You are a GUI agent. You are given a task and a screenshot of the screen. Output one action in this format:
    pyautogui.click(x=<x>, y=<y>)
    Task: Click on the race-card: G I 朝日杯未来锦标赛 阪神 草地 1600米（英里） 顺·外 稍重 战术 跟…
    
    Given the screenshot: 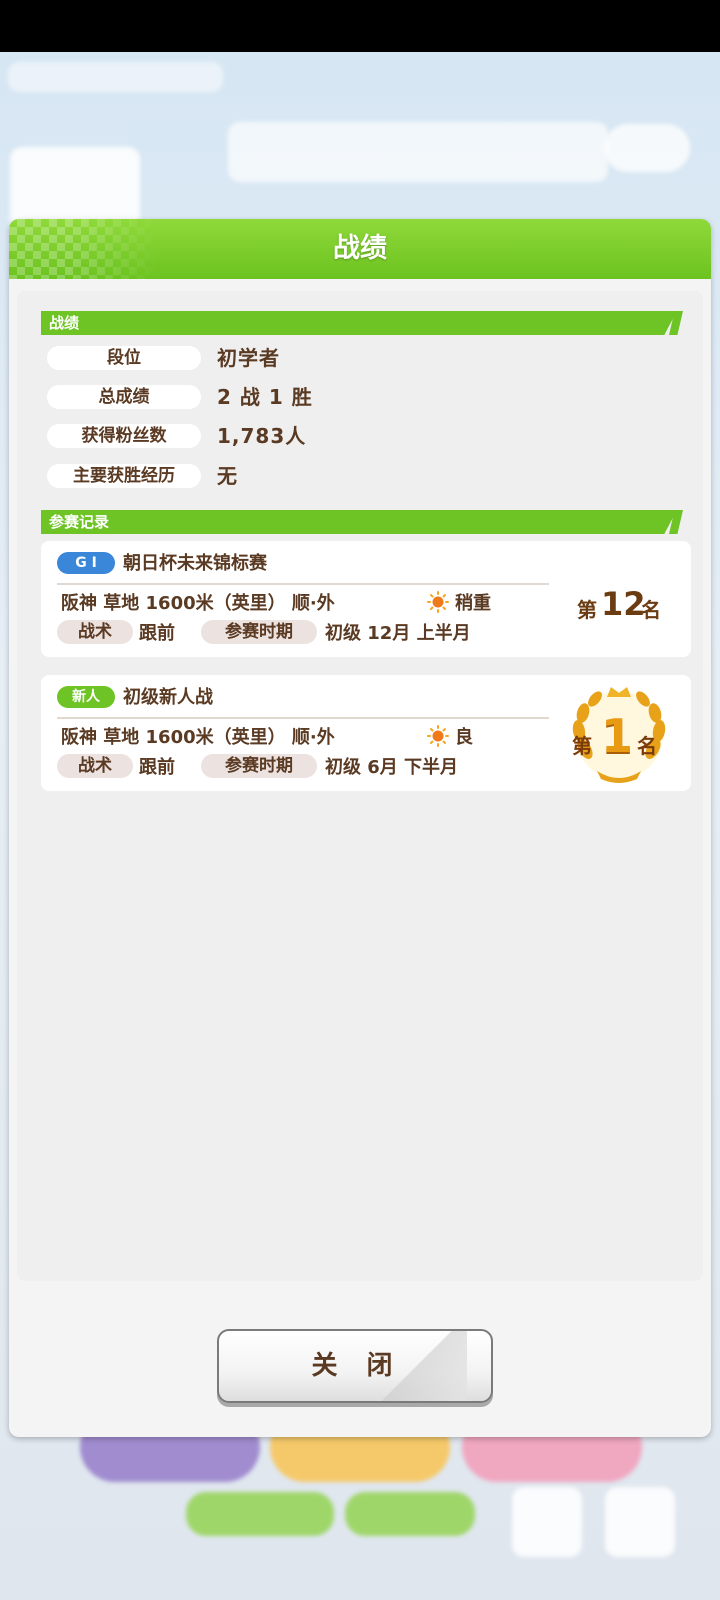 What is the action you would take?
    pyautogui.click(x=366, y=599)
    